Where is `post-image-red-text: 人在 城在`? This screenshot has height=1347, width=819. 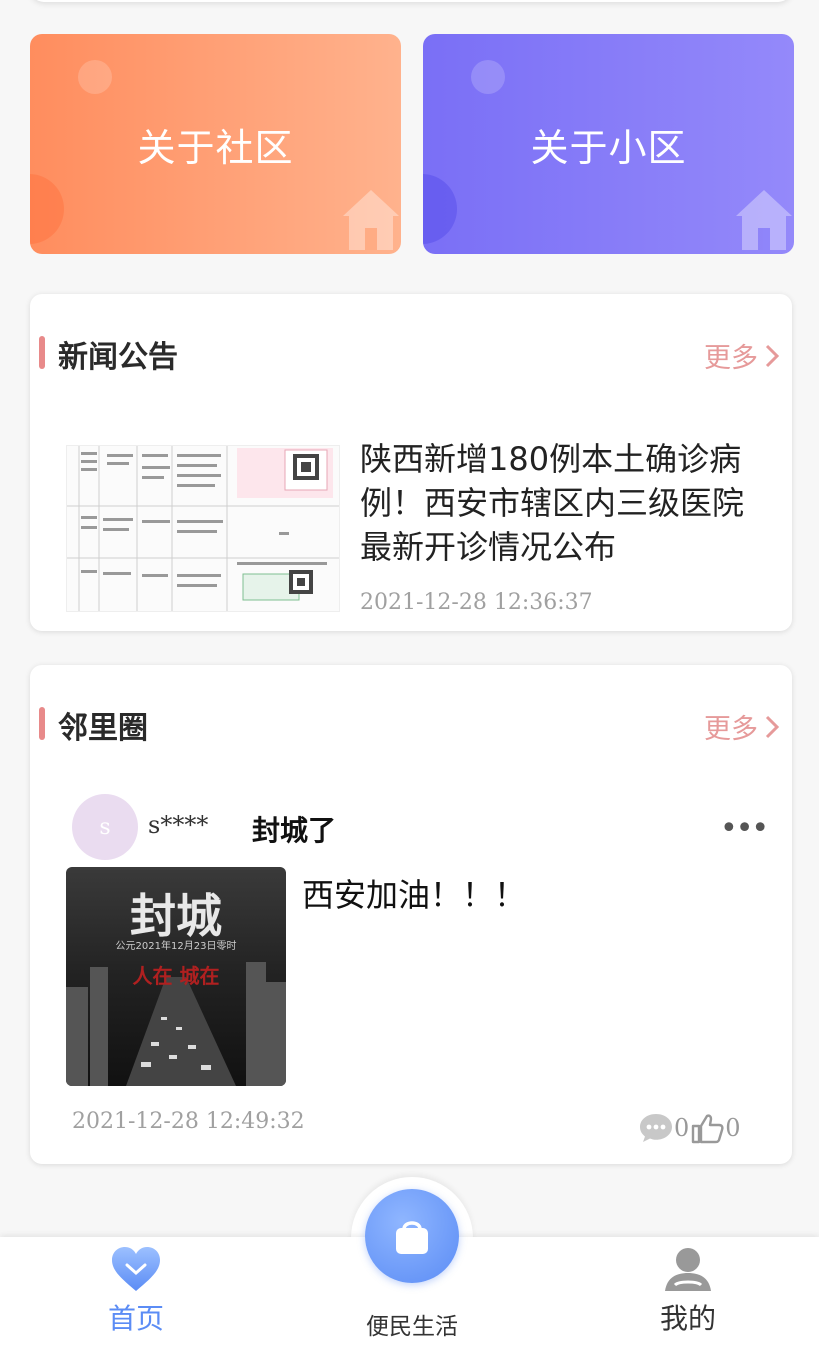
post-image-red-text: 人在 城在 is located at coordinates (176, 976).